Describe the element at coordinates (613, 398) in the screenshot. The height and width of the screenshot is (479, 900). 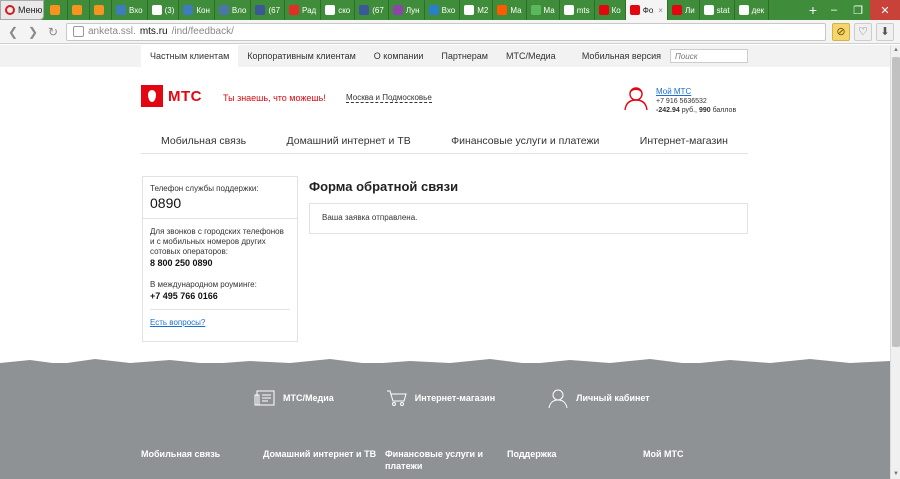
I see `footer-link-cabinet-label: Личный кабинет` at that location.